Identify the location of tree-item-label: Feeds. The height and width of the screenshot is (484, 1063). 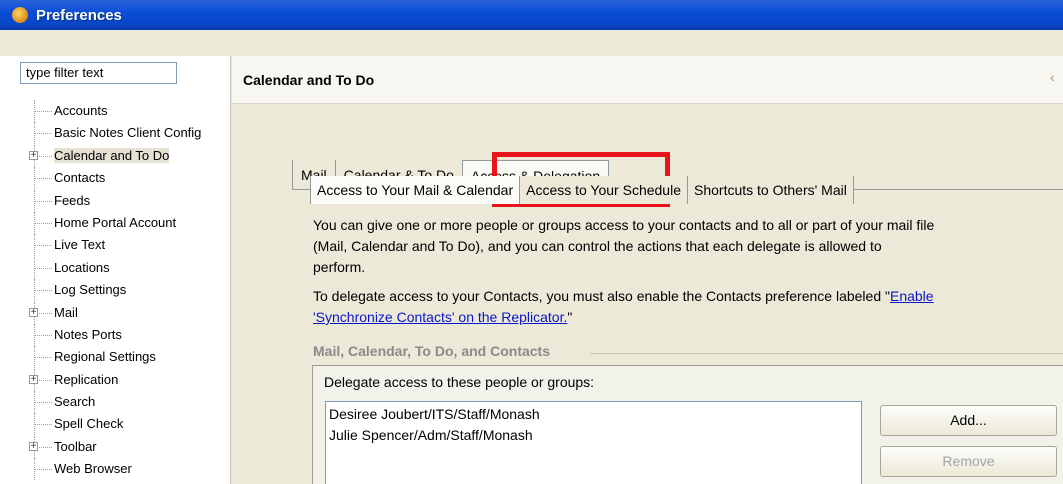
(72, 200).